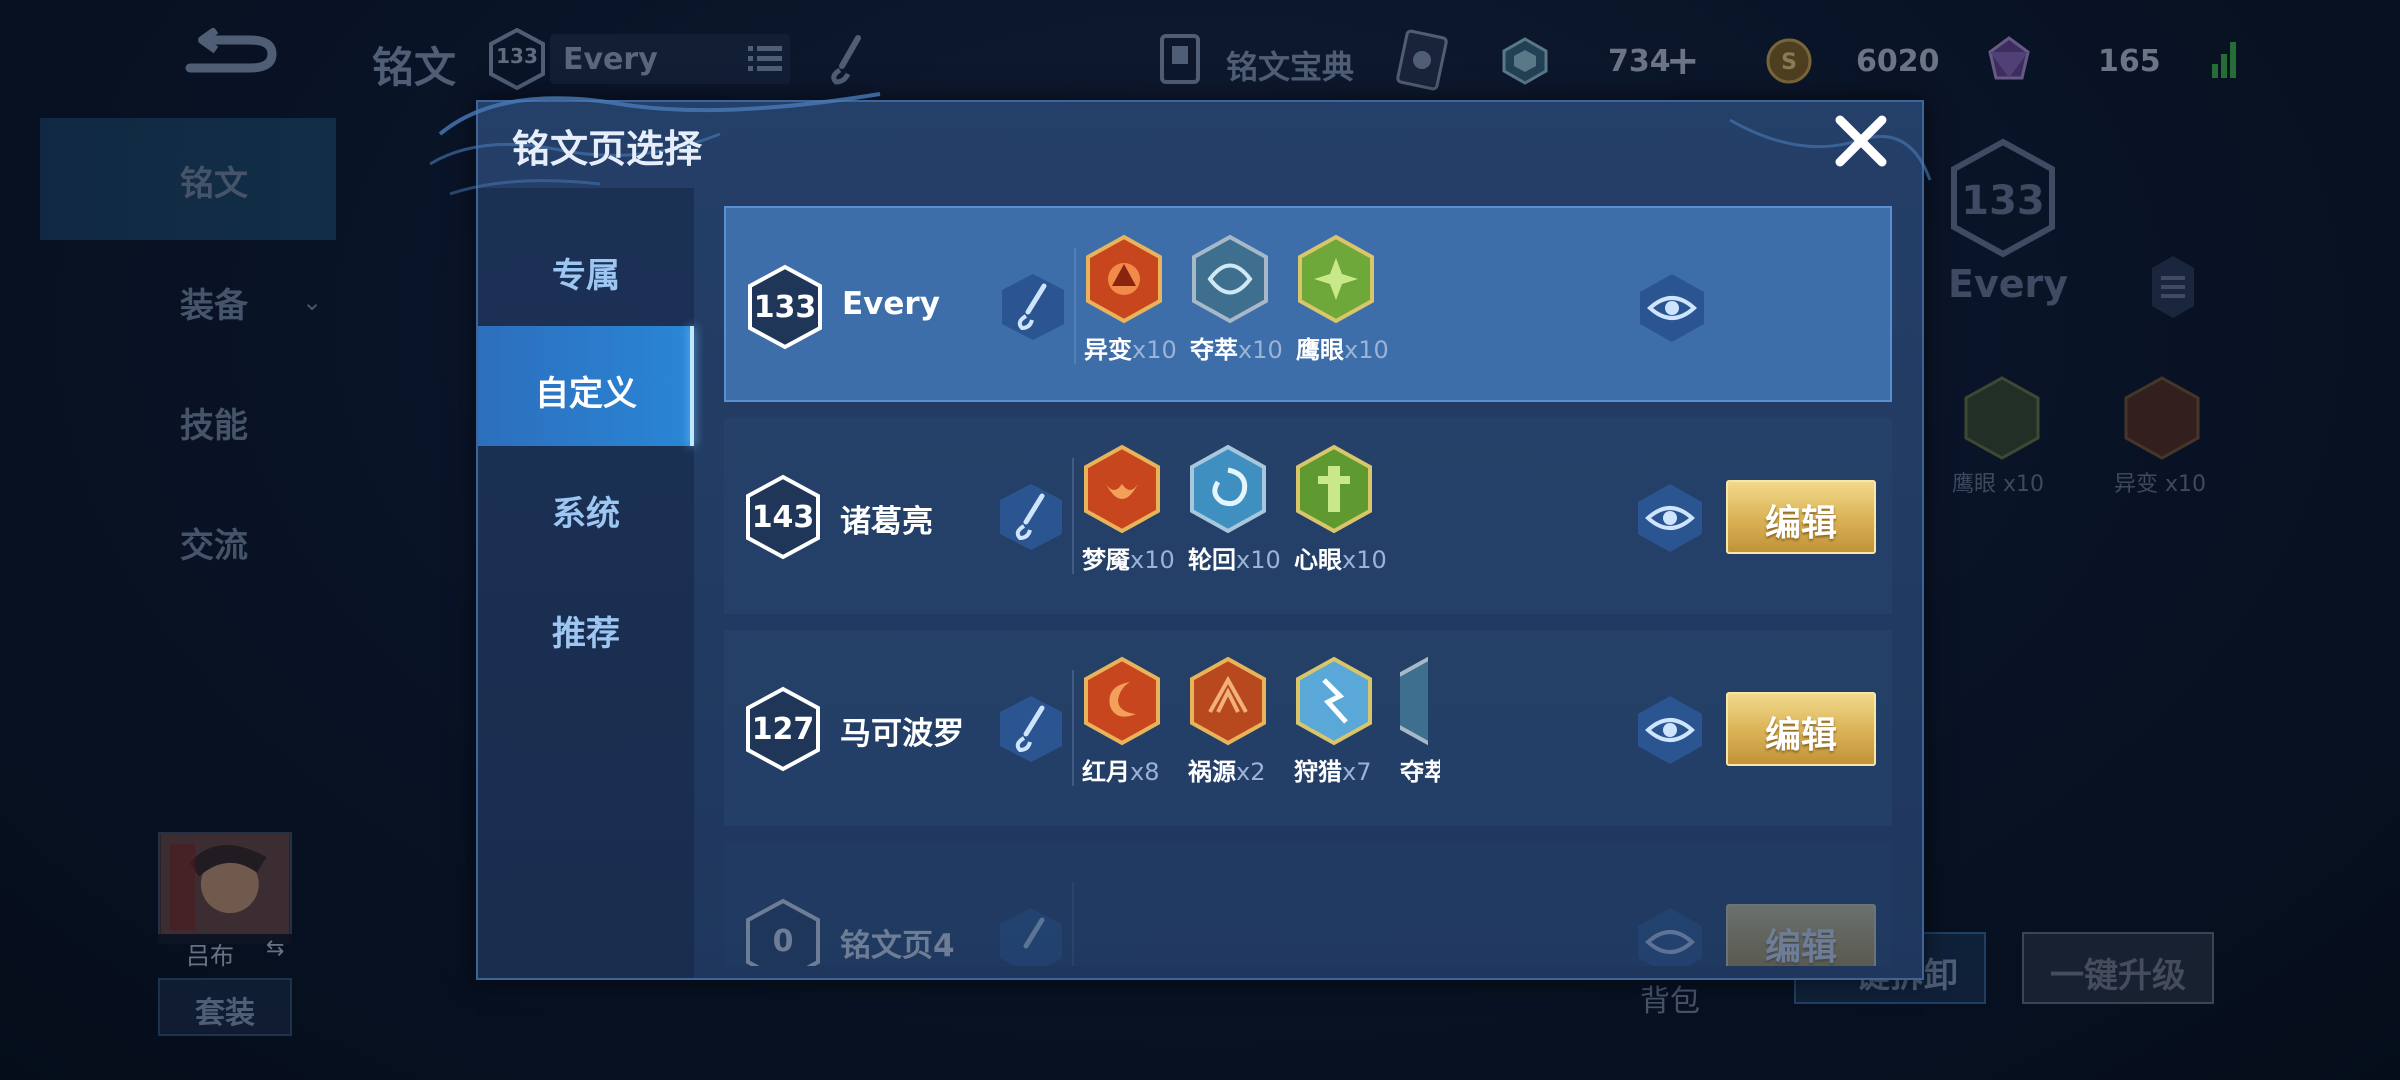  What do you see at coordinates (1830, 149) in the screenshot?
I see `cloud-ornament-right-icon` at bounding box center [1830, 149].